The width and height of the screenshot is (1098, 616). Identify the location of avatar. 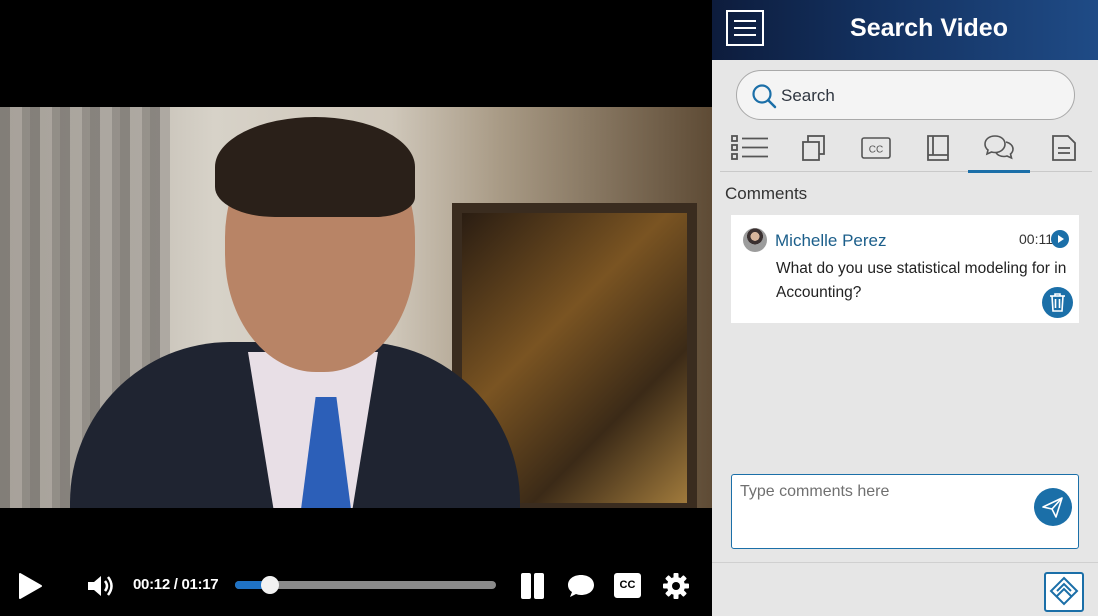
(755, 240).